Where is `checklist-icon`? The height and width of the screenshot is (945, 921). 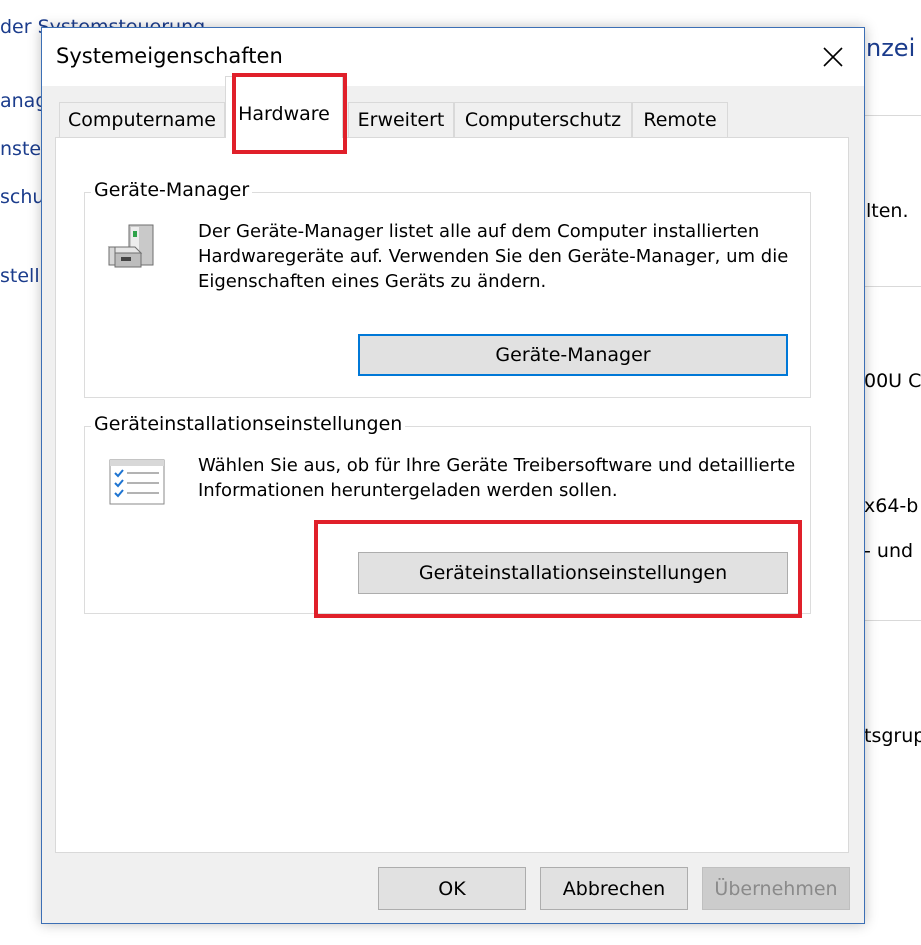
checklist-icon is located at coordinates (137, 482).